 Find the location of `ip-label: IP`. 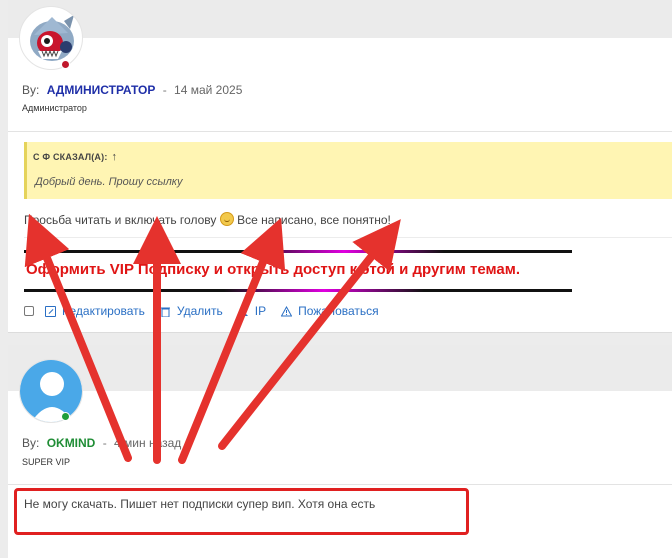

ip-label: IP is located at coordinates (260, 311).